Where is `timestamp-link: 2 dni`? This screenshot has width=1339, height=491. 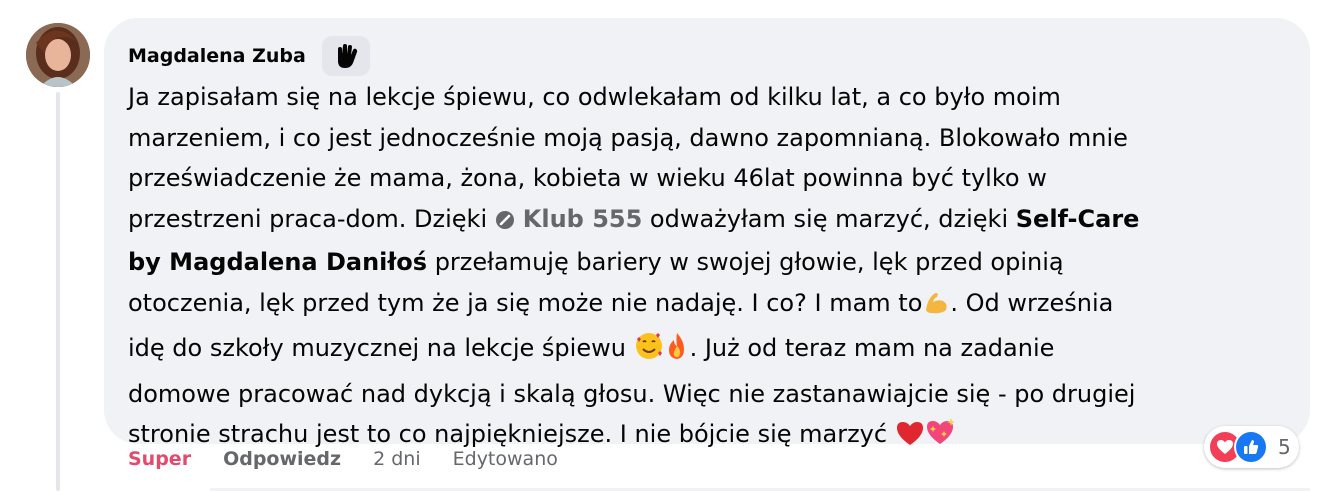 timestamp-link: 2 dni is located at coordinates (397, 459).